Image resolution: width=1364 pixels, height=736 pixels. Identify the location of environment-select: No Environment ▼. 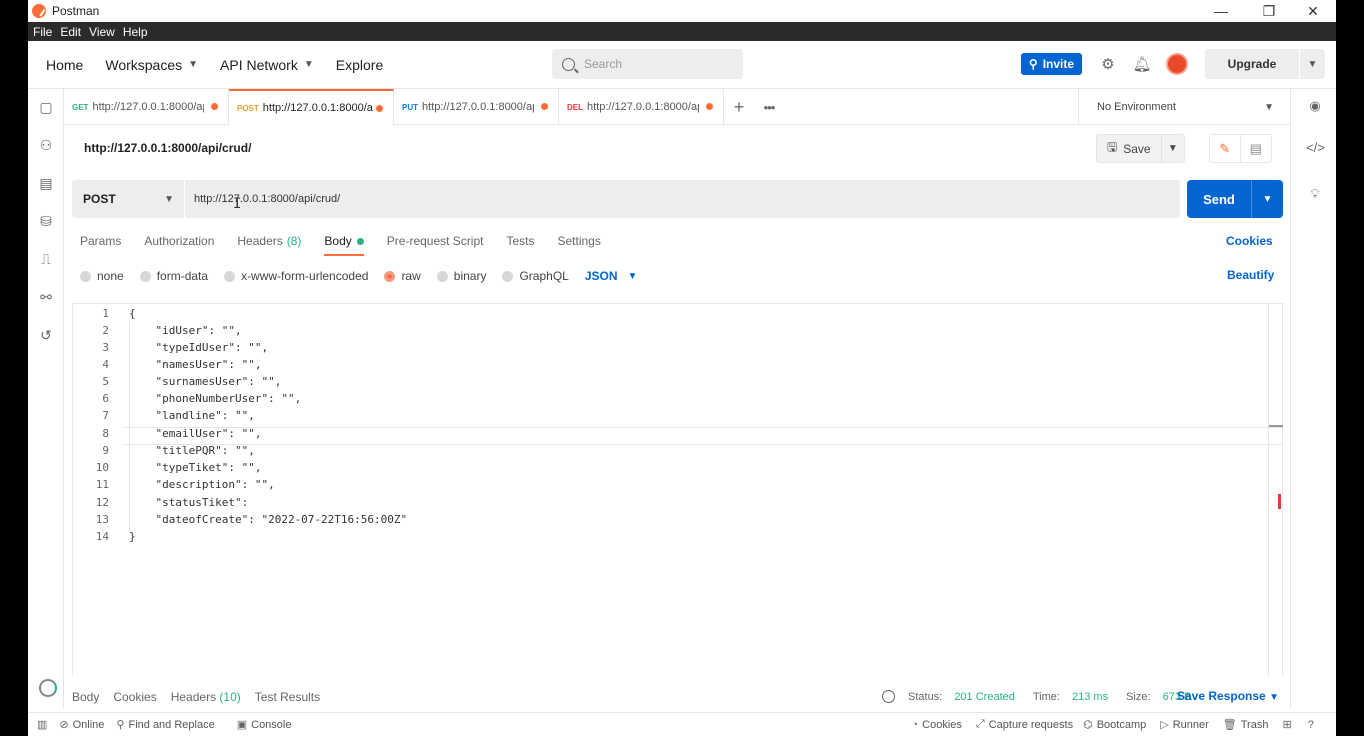
(1184, 107).